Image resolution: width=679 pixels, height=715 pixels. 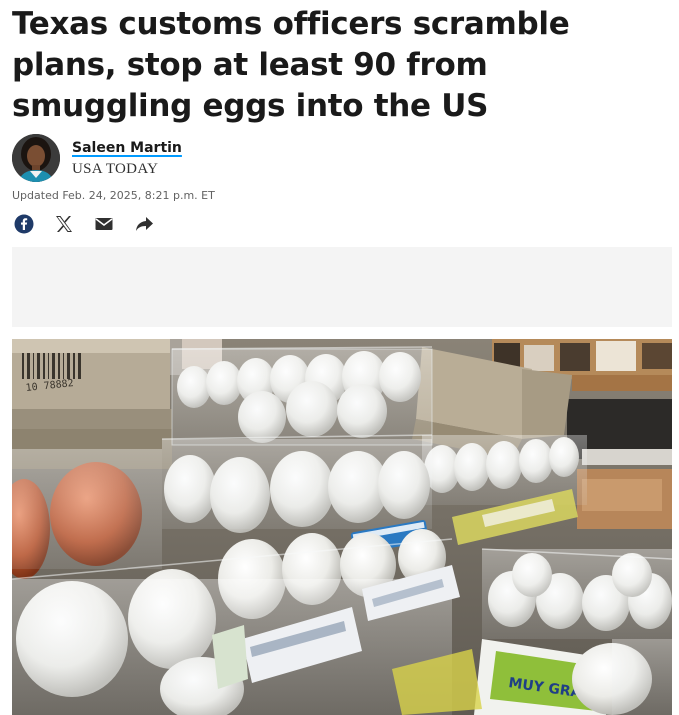 I want to click on facebook-icon, so click(x=24, y=224).